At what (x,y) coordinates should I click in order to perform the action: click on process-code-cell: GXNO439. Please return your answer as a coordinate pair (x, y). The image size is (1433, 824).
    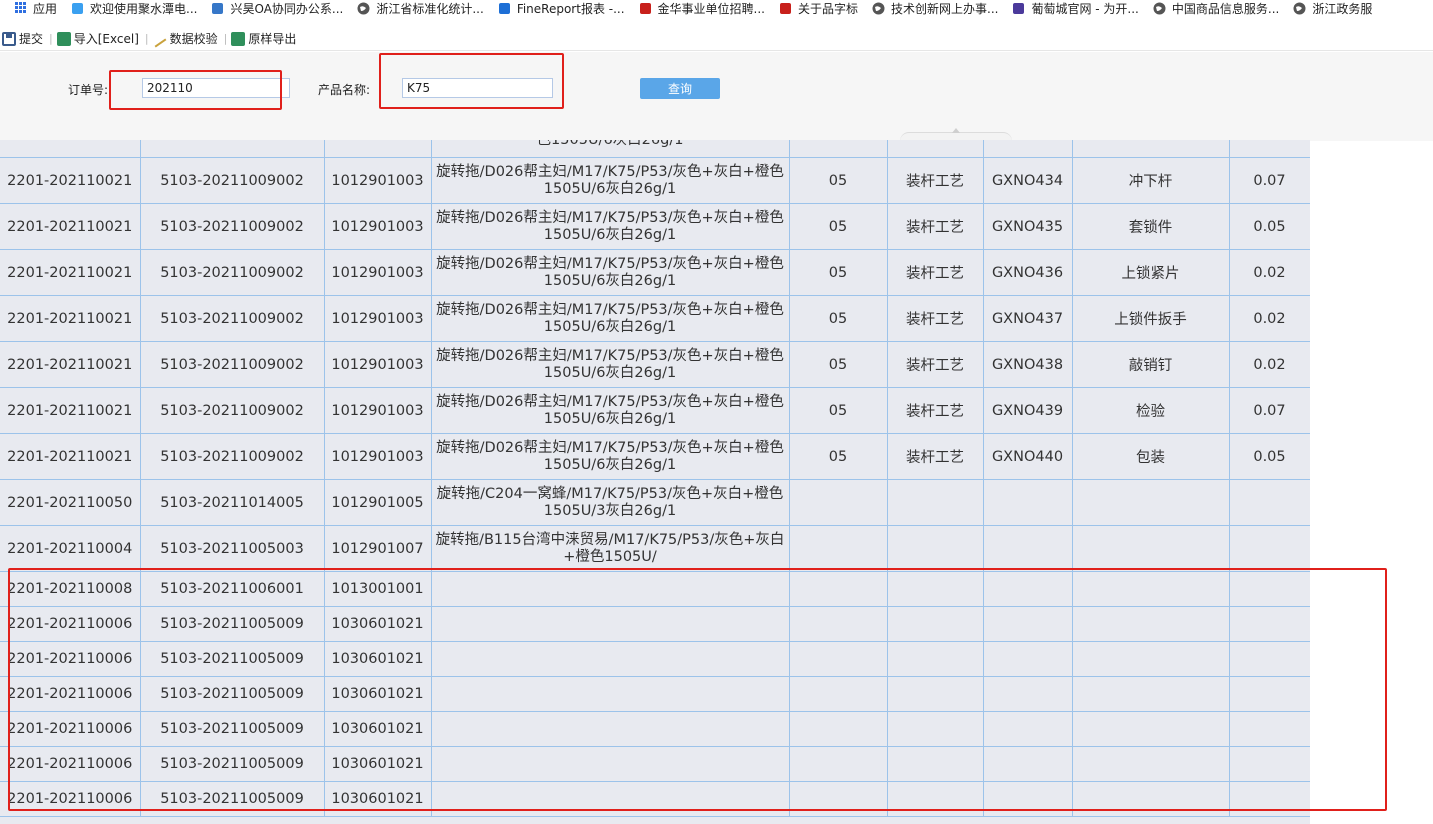
    Looking at the image, I should click on (1028, 410).